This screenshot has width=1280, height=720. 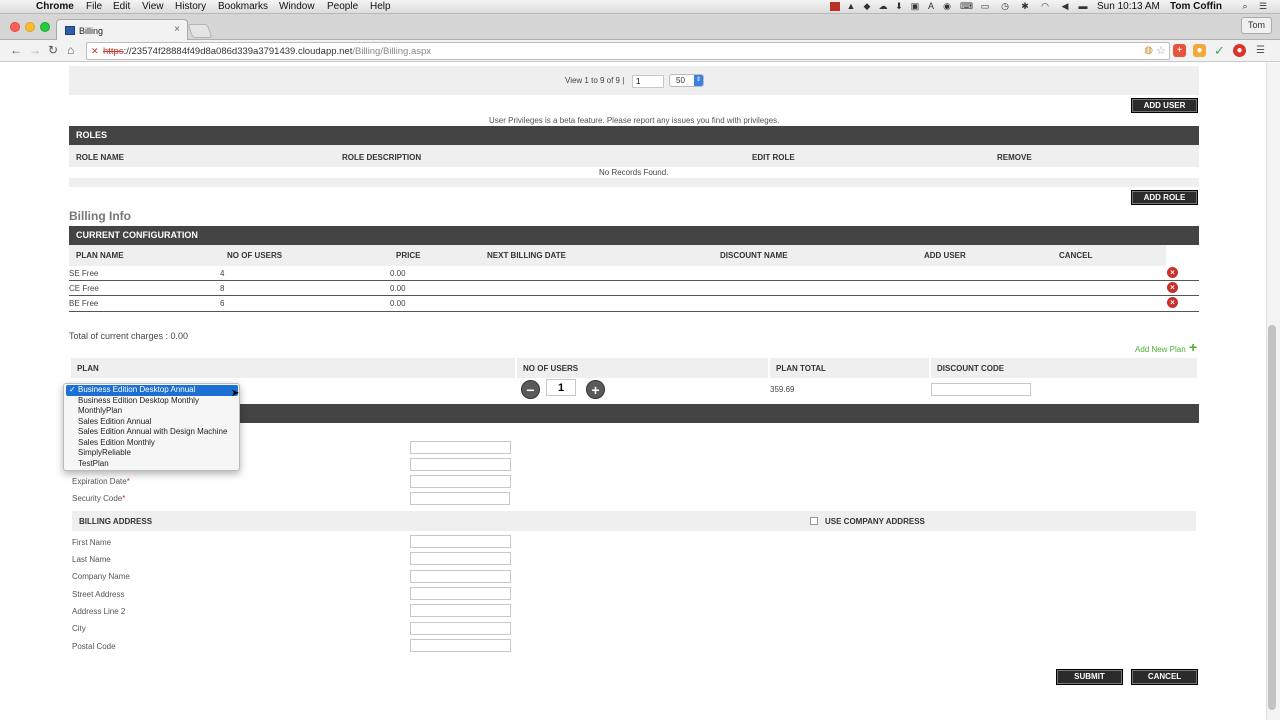 I want to click on tab-strip: Billing × Tom, so click(x=640, y=27).